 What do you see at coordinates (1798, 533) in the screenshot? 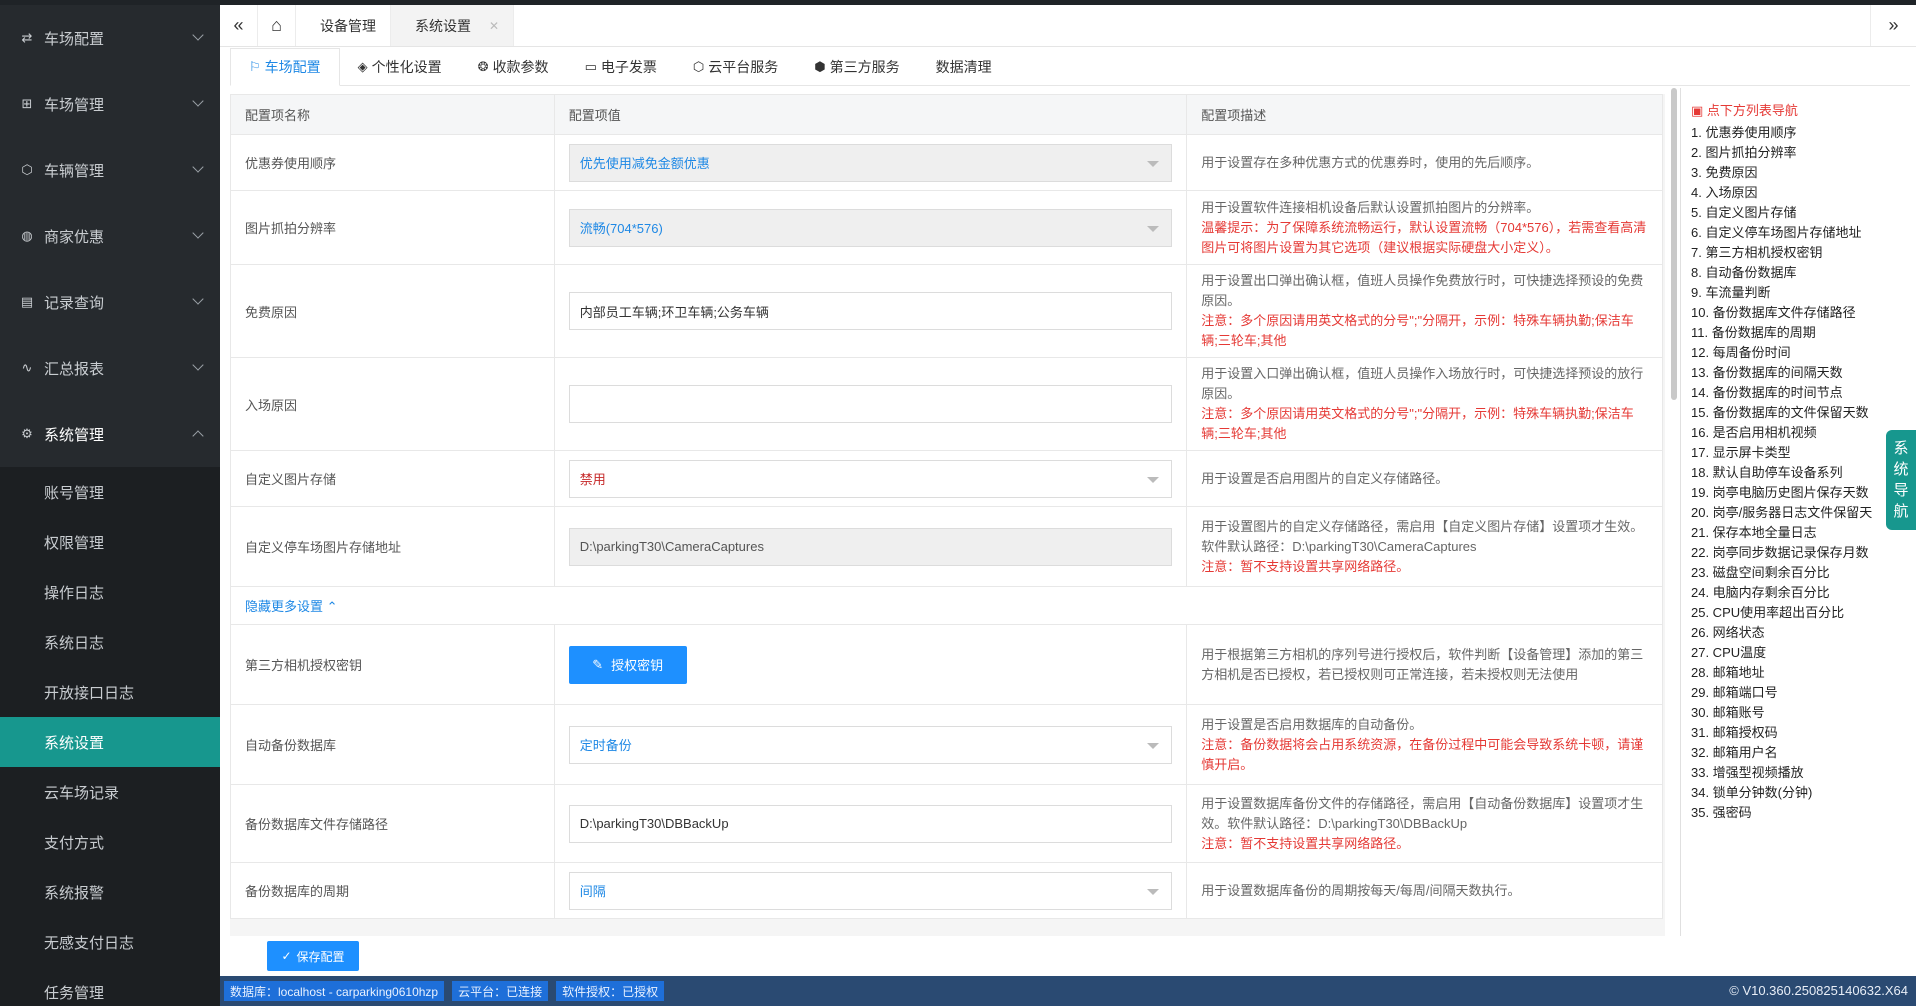
I see `right-nav-item: 21. 保存本地全量日志` at bounding box center [1798, 533].